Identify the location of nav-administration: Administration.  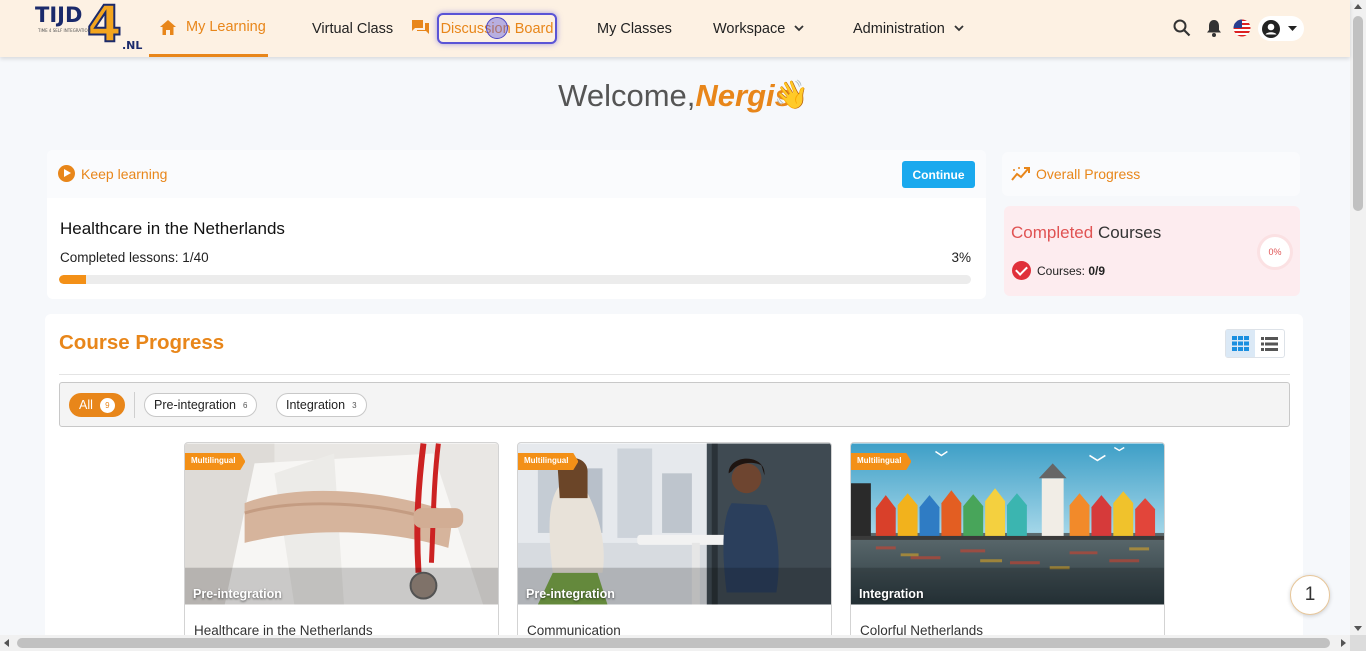
(913, 28).